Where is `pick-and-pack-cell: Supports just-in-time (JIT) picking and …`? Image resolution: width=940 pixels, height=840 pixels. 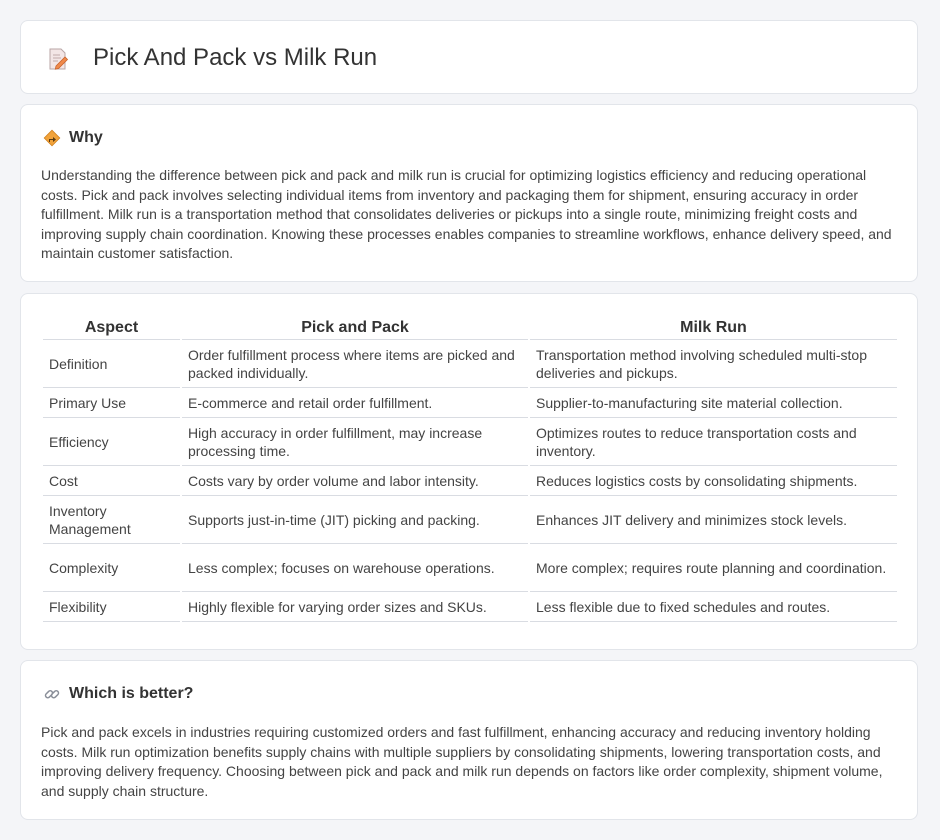
pick-and-pack-cell: Supports just-in-time (JIT) picking and … is located at coordinates (355, 520).